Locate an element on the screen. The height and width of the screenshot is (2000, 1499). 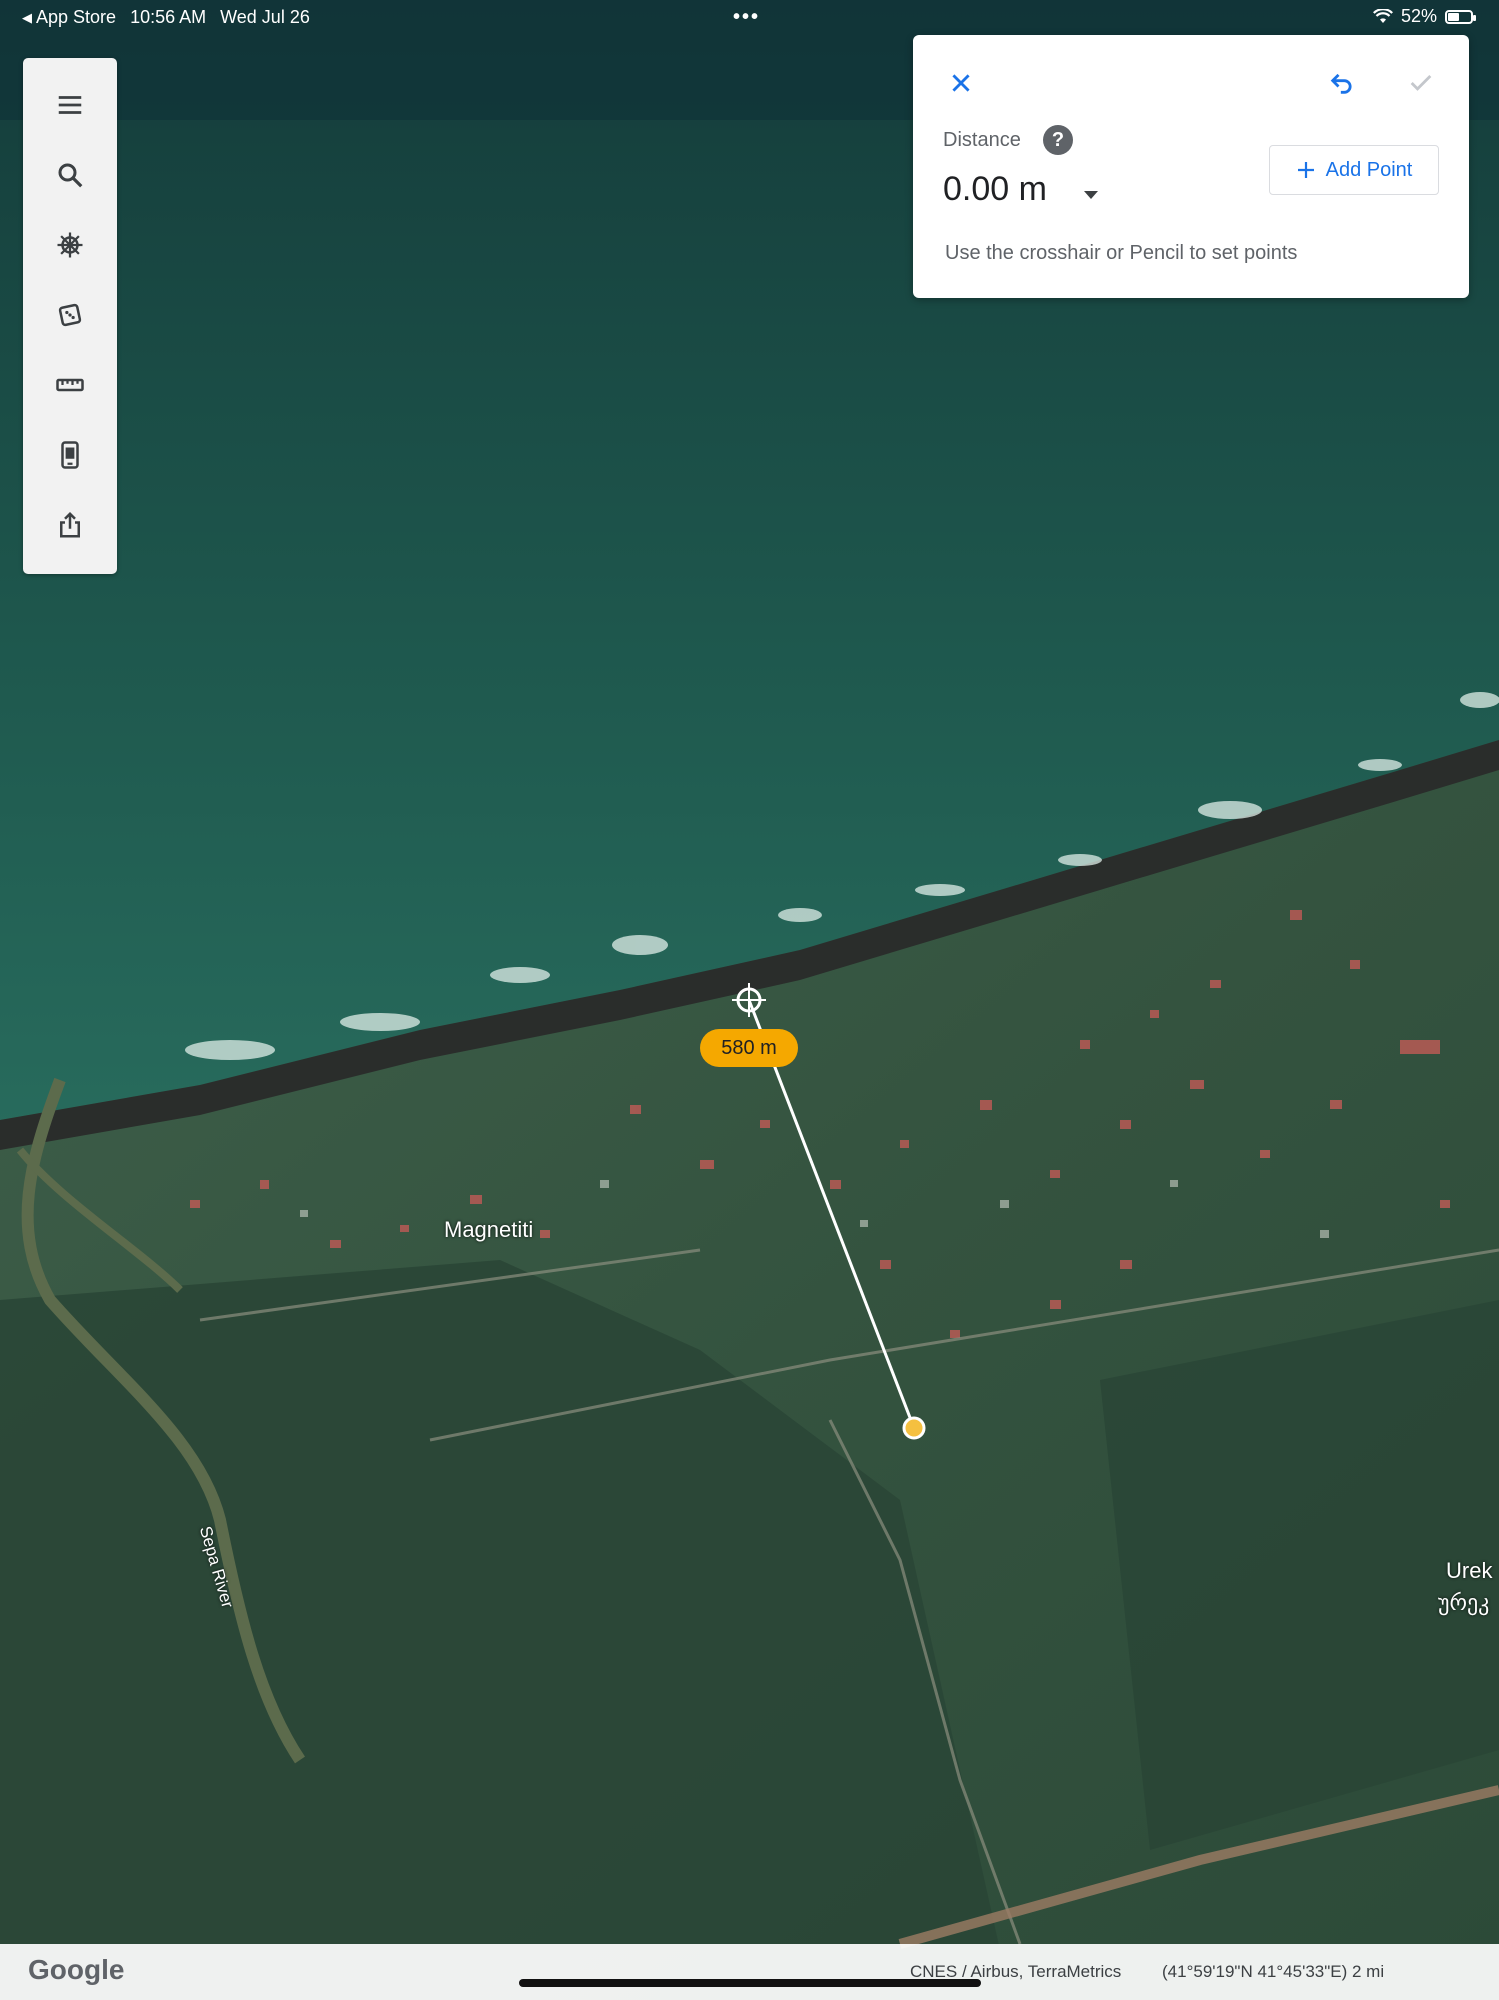
search-icon is located at coordinates (70, 175).